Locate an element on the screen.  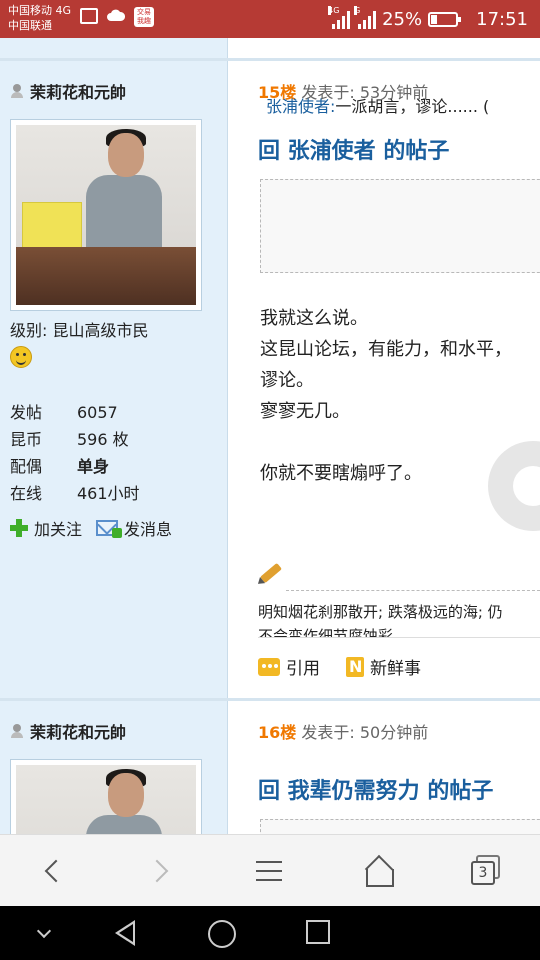
battery-icon is located at coordinates (445, 19).